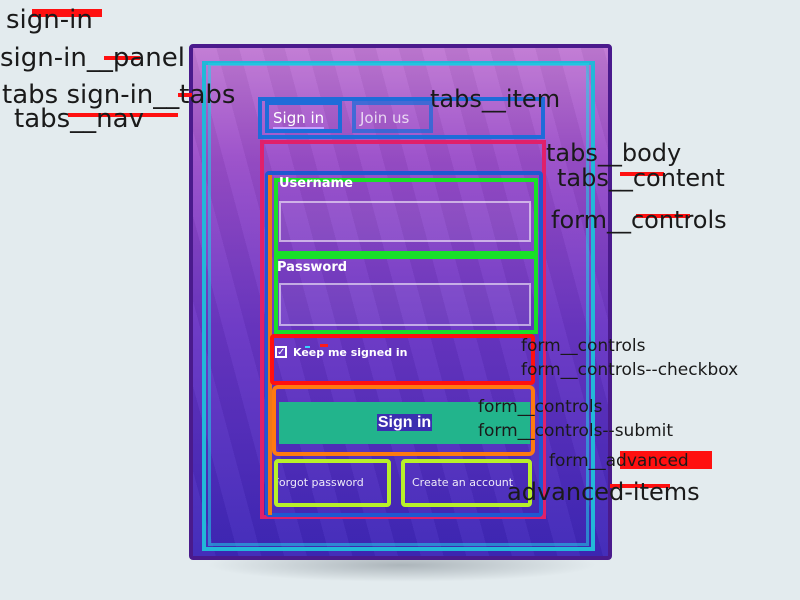 Image resolution: width=800 pixels, height=600 pixels. I want to click on form-controls-checkbox, so click(402, 359).